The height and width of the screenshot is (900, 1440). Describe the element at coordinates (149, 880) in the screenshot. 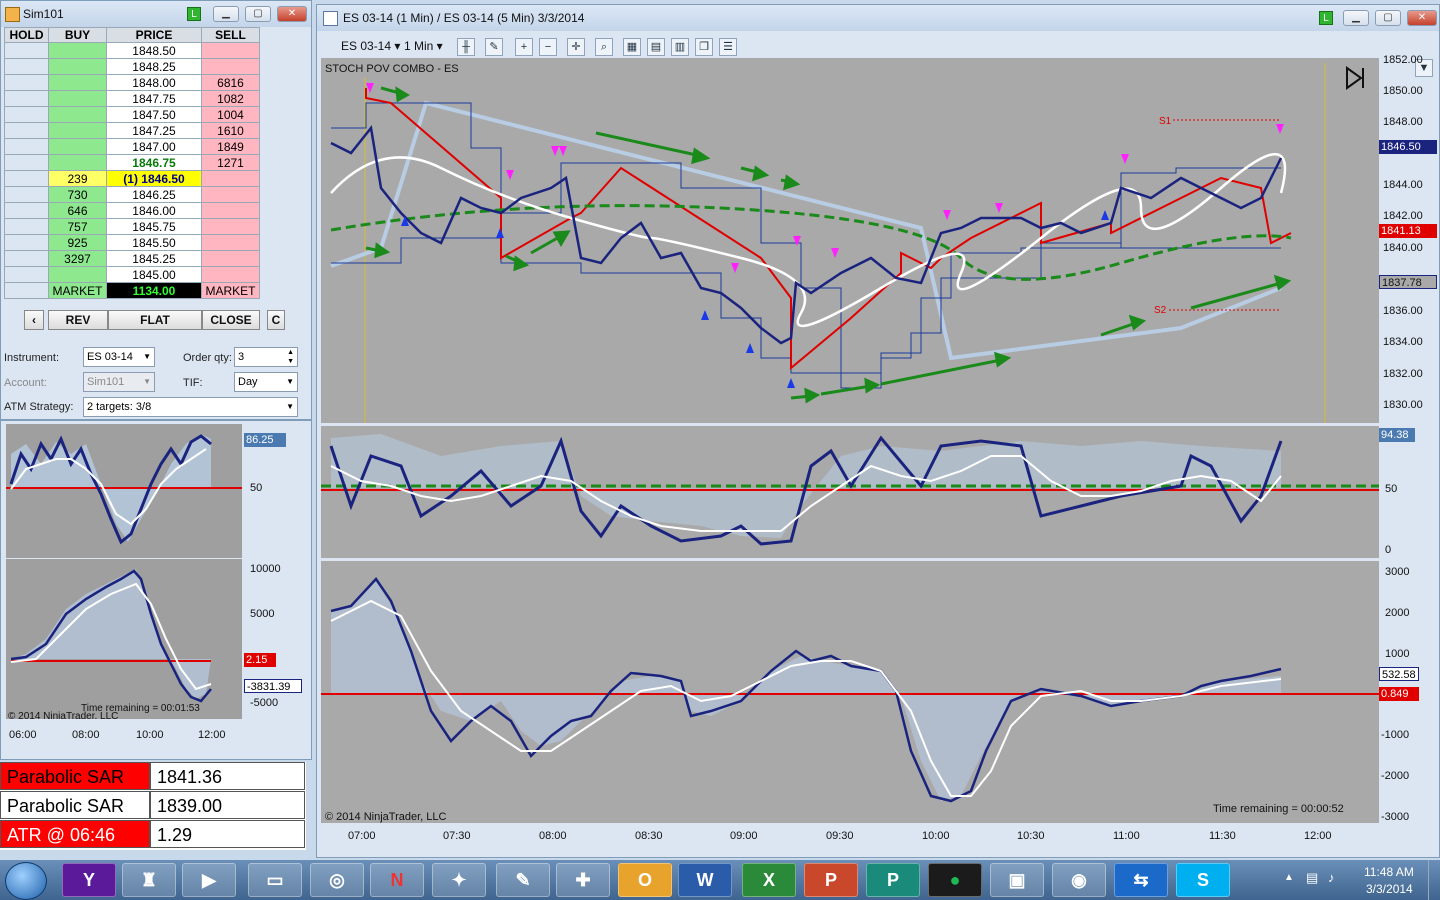

I see `game-icon: ♜` at that location.